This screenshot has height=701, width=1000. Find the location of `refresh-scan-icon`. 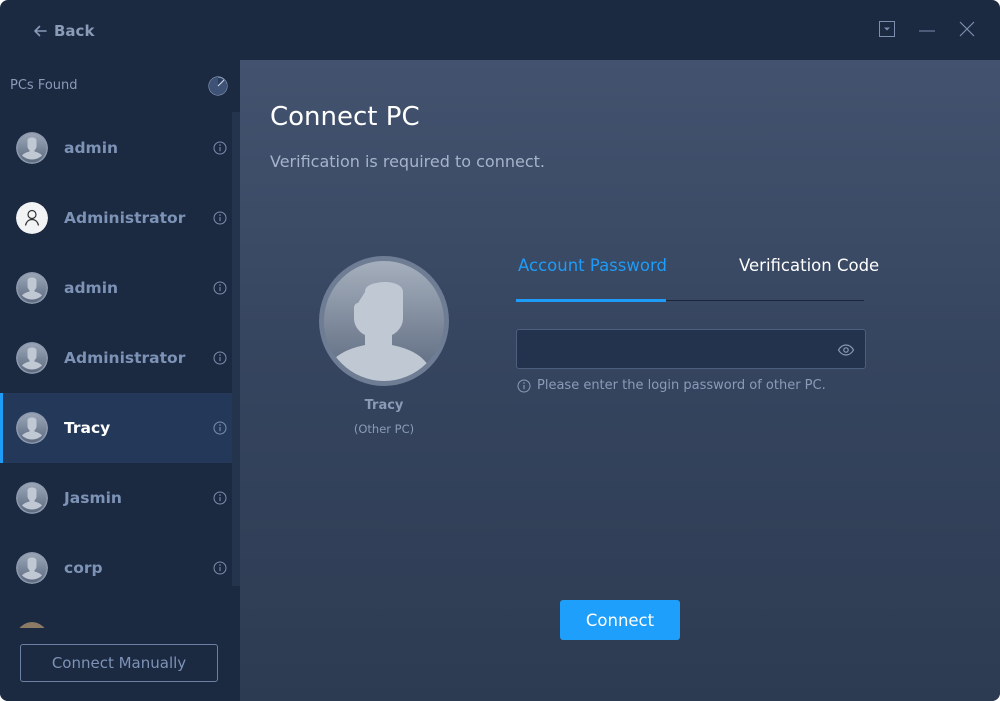

refresh-scan-icon is located at coordinates (218, 86).